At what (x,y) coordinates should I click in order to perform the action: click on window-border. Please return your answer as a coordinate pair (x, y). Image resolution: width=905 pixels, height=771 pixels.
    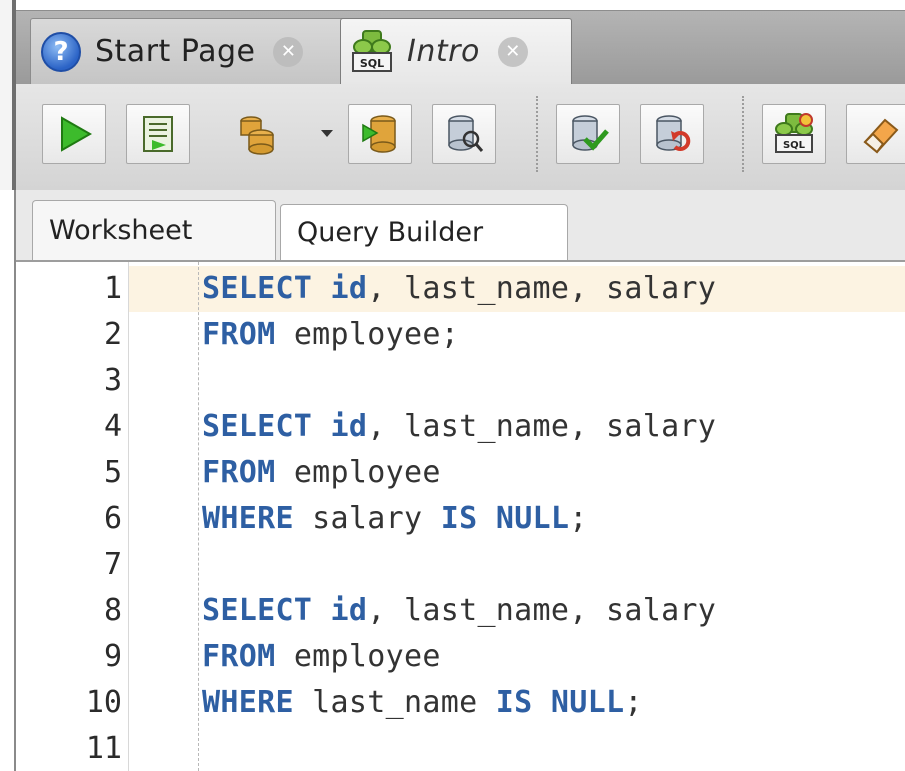
    Looking at the image, I should click on (8, 95).